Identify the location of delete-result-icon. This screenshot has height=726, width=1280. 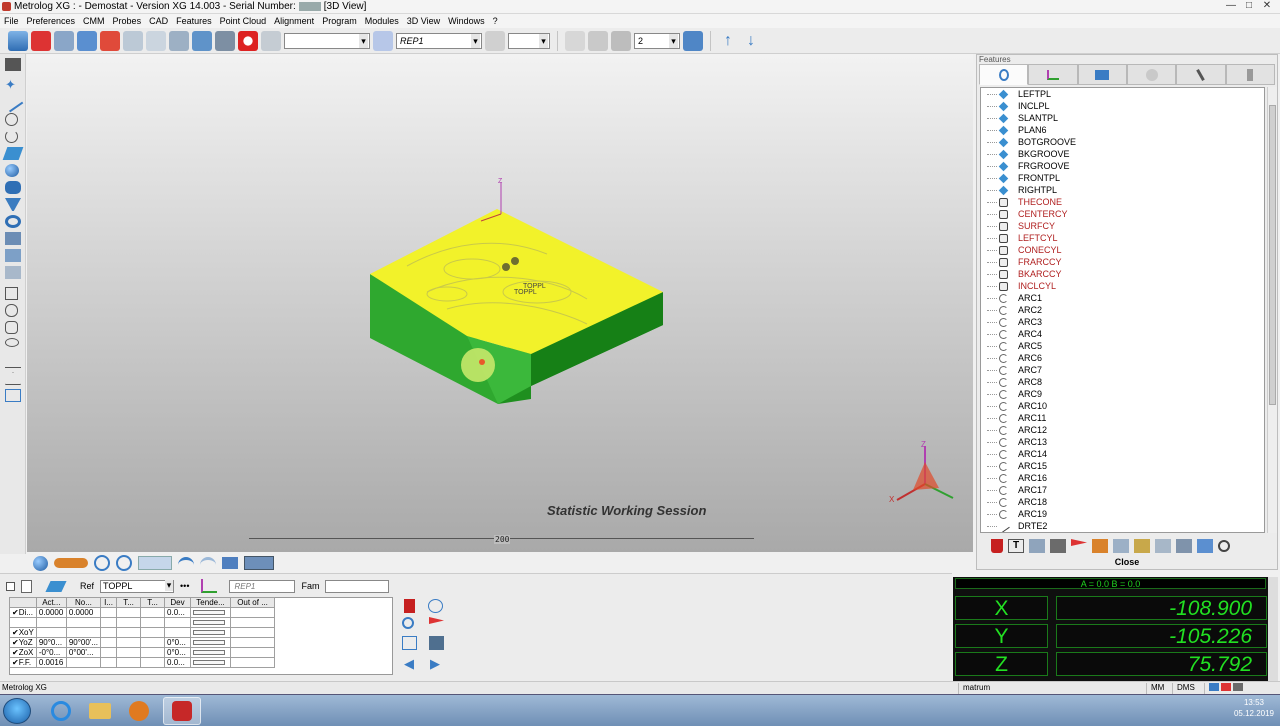
(409, 606).